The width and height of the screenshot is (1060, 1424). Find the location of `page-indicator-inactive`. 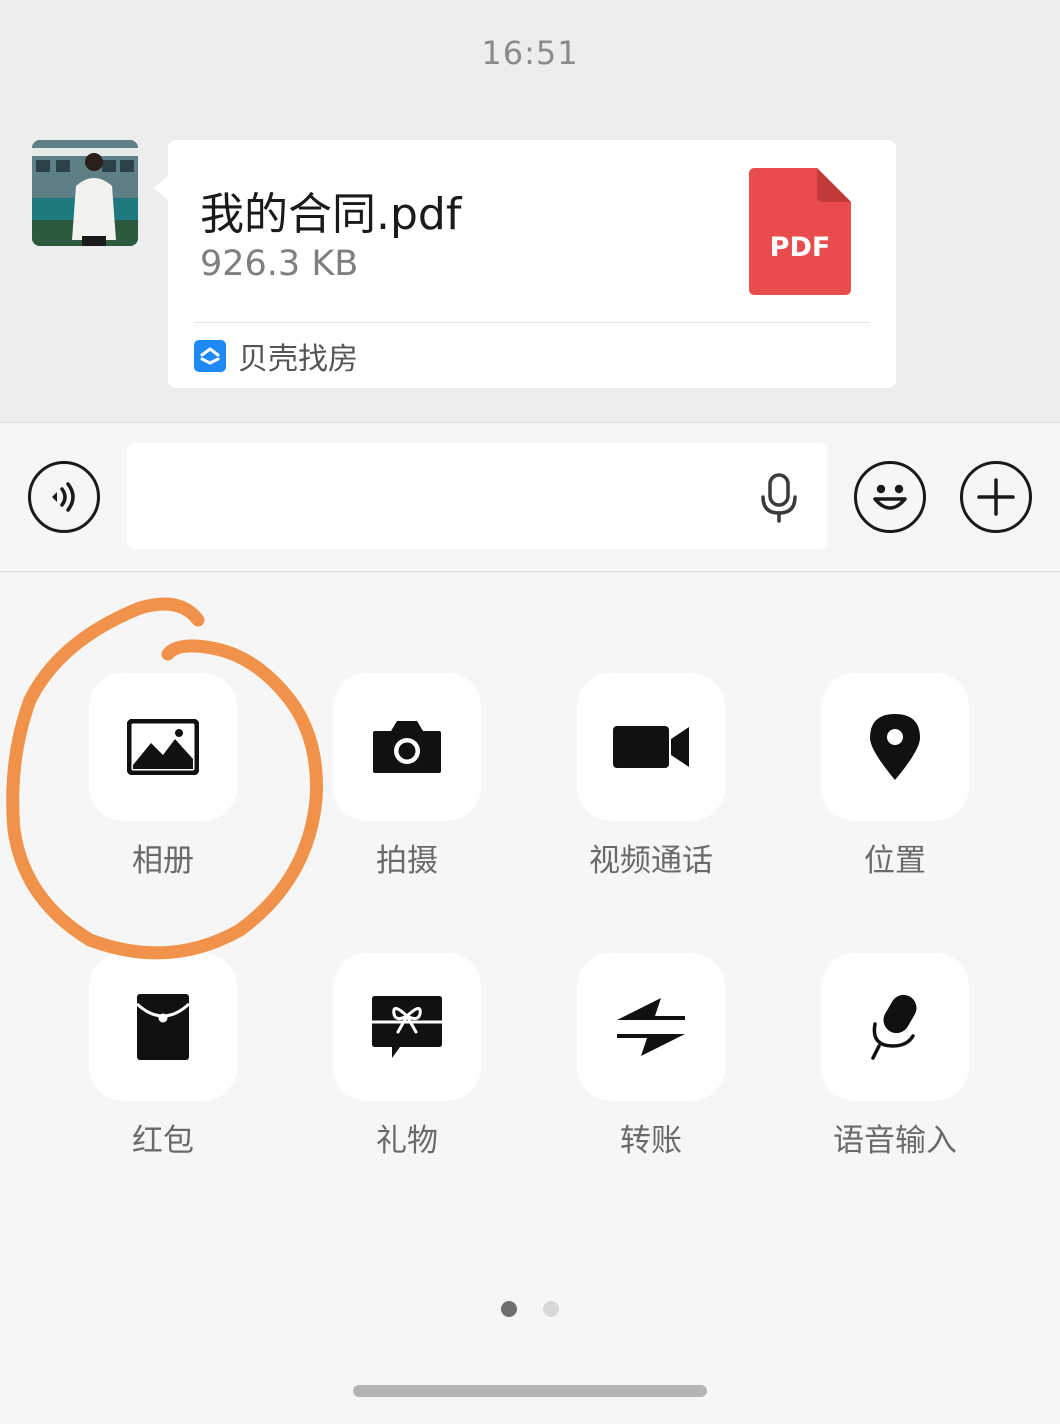

page-indicator-inactive is located at coordinates (551, 1309).